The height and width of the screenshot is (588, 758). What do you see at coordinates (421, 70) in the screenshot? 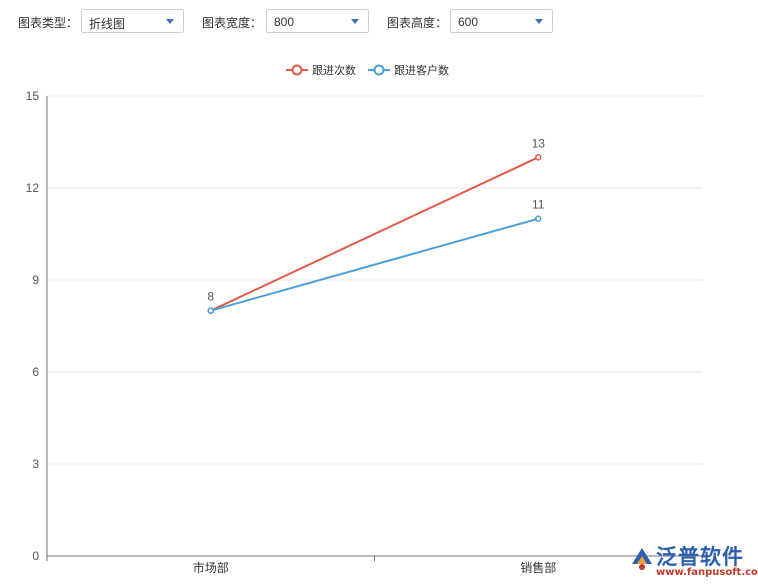
I see `legend-label: 跟进客户数` at bounding box center [421, 70].